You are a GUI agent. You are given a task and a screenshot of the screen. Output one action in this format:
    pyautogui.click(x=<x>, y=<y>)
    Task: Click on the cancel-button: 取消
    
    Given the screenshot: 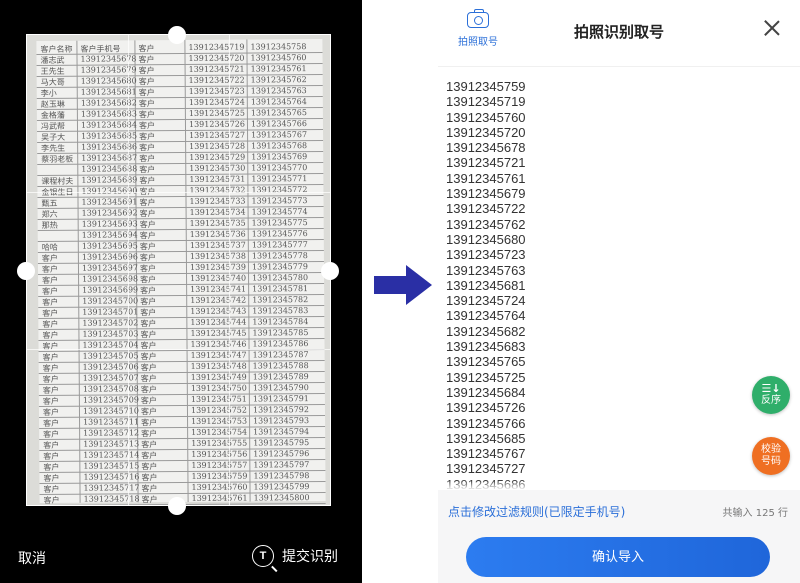 What is the action you would take?
    pyautogui.click(x=32, y=558)
    